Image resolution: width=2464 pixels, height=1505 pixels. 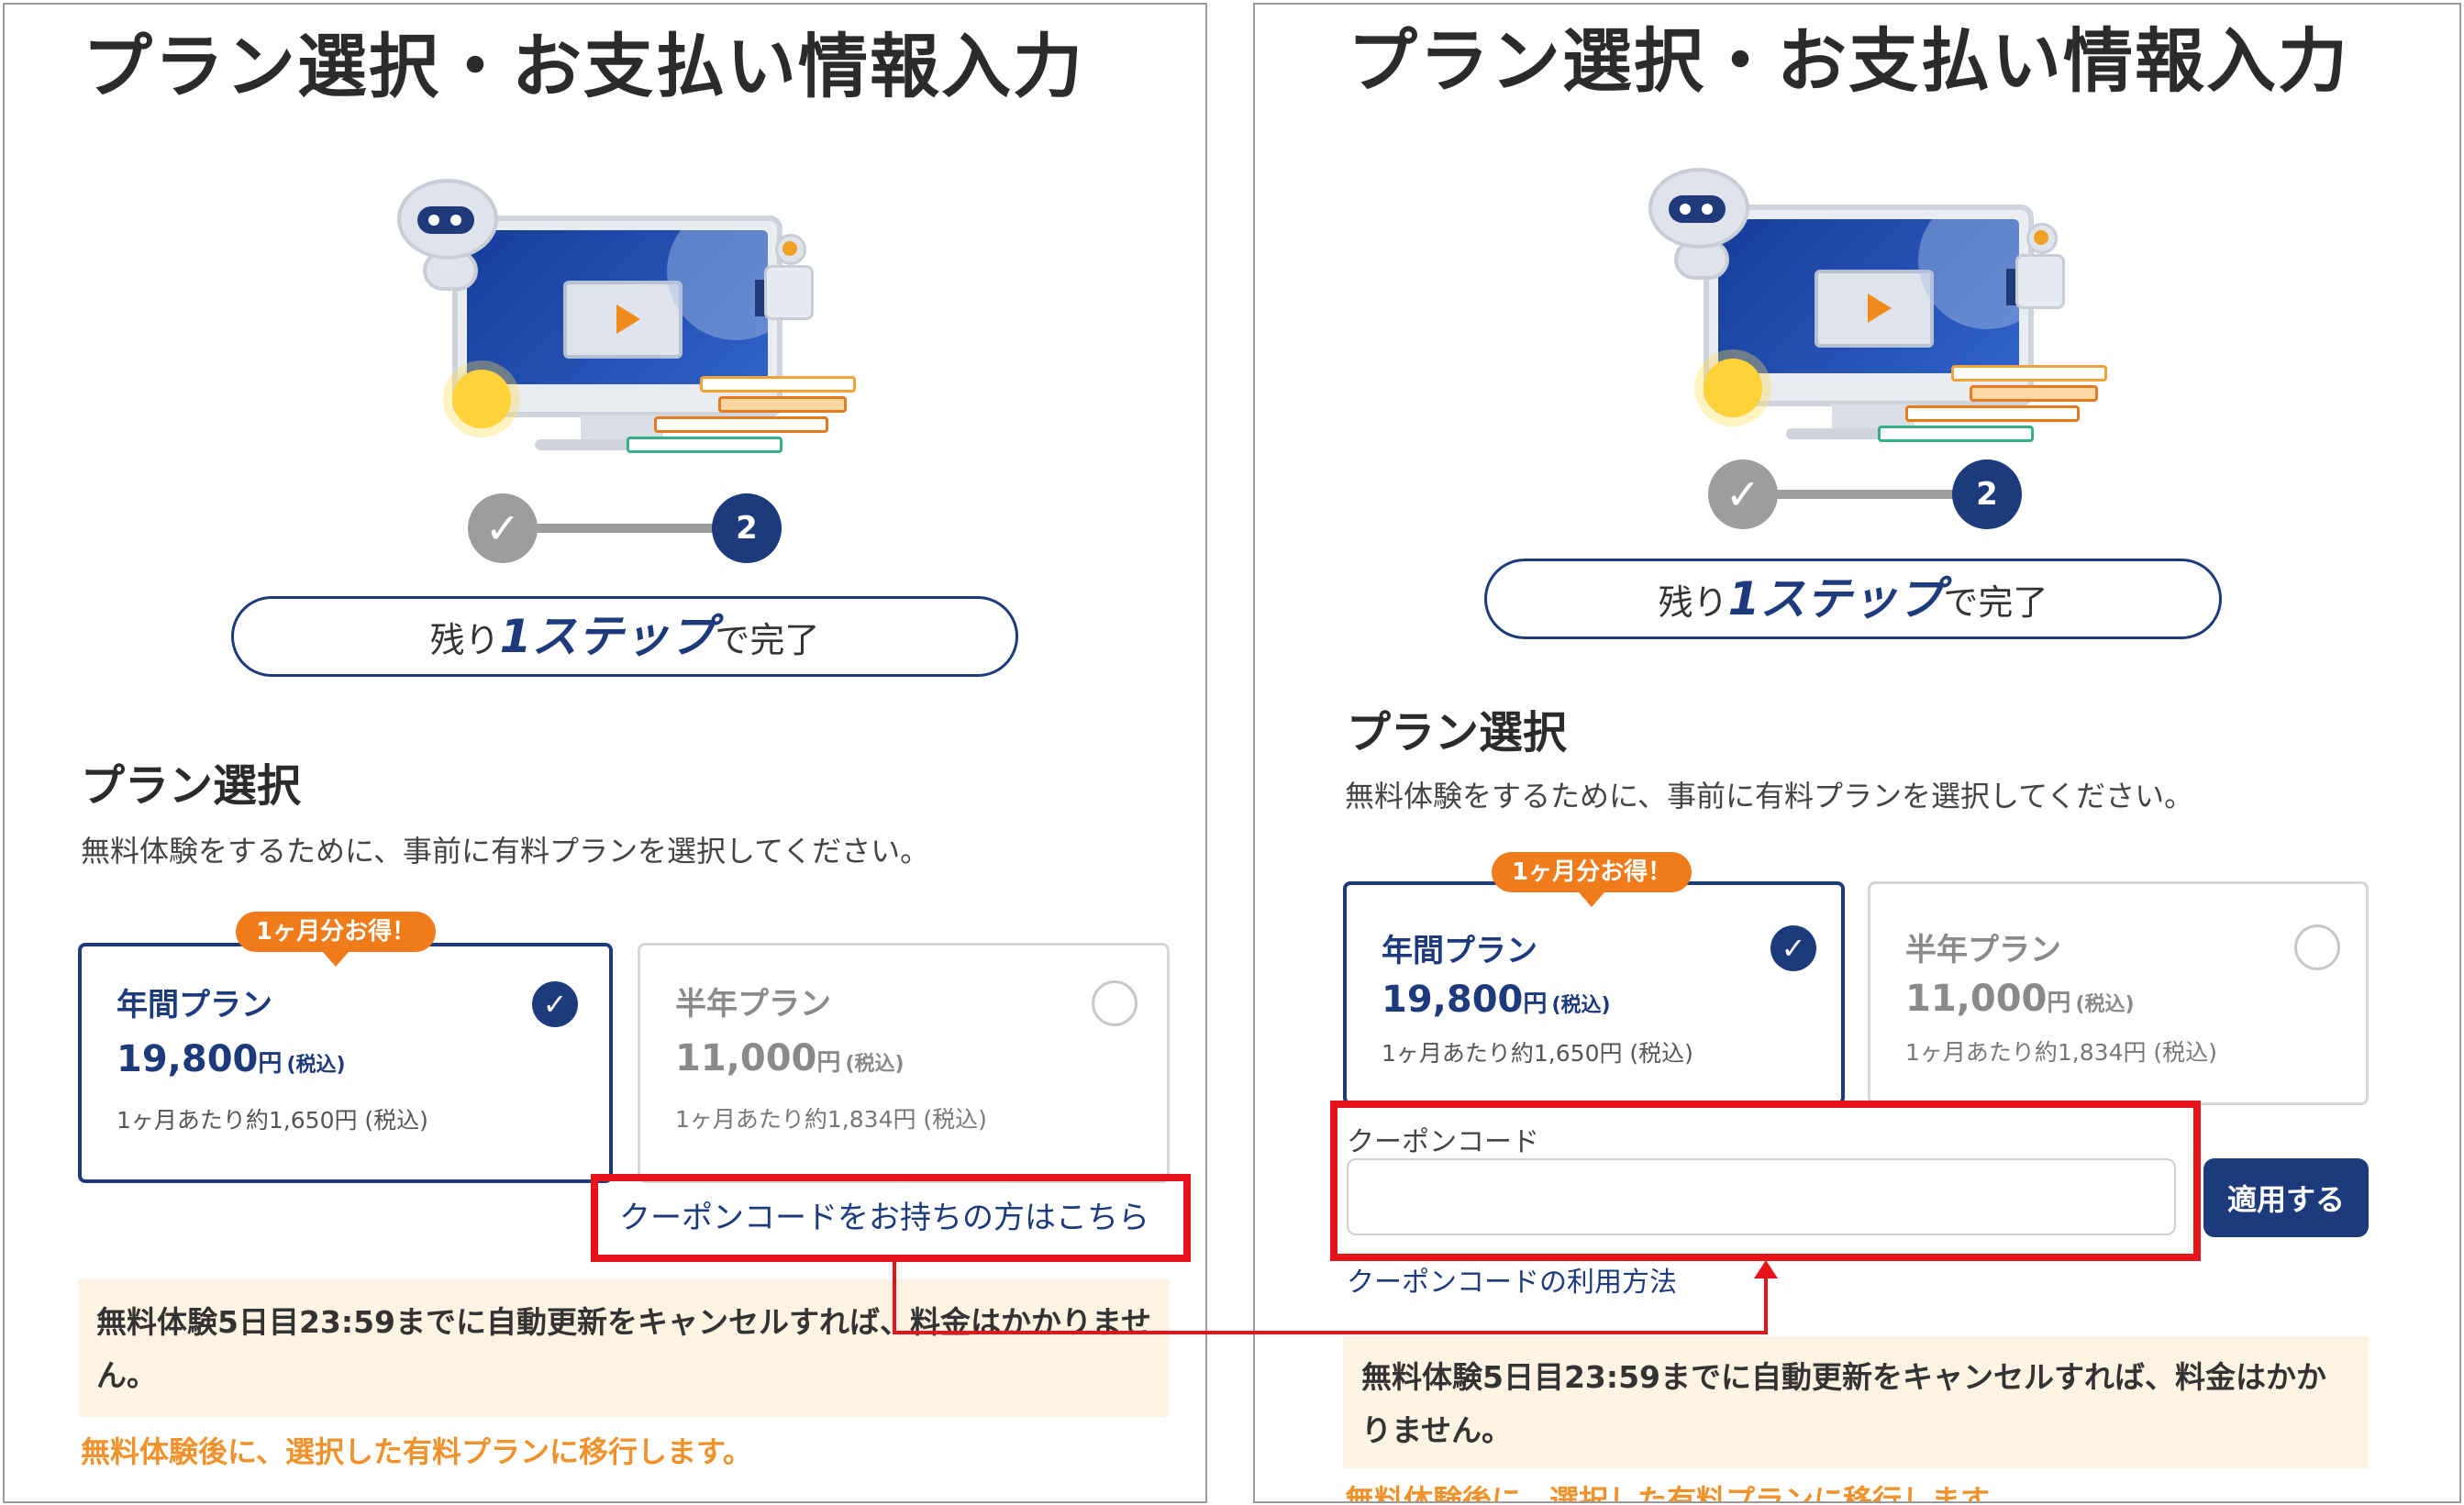 What do you see at coordinates (1512, 1279) in the screenshot?
I see `coupon-usage-link: クーポンコードの利用方法` at bounding box center [1512, 1279].